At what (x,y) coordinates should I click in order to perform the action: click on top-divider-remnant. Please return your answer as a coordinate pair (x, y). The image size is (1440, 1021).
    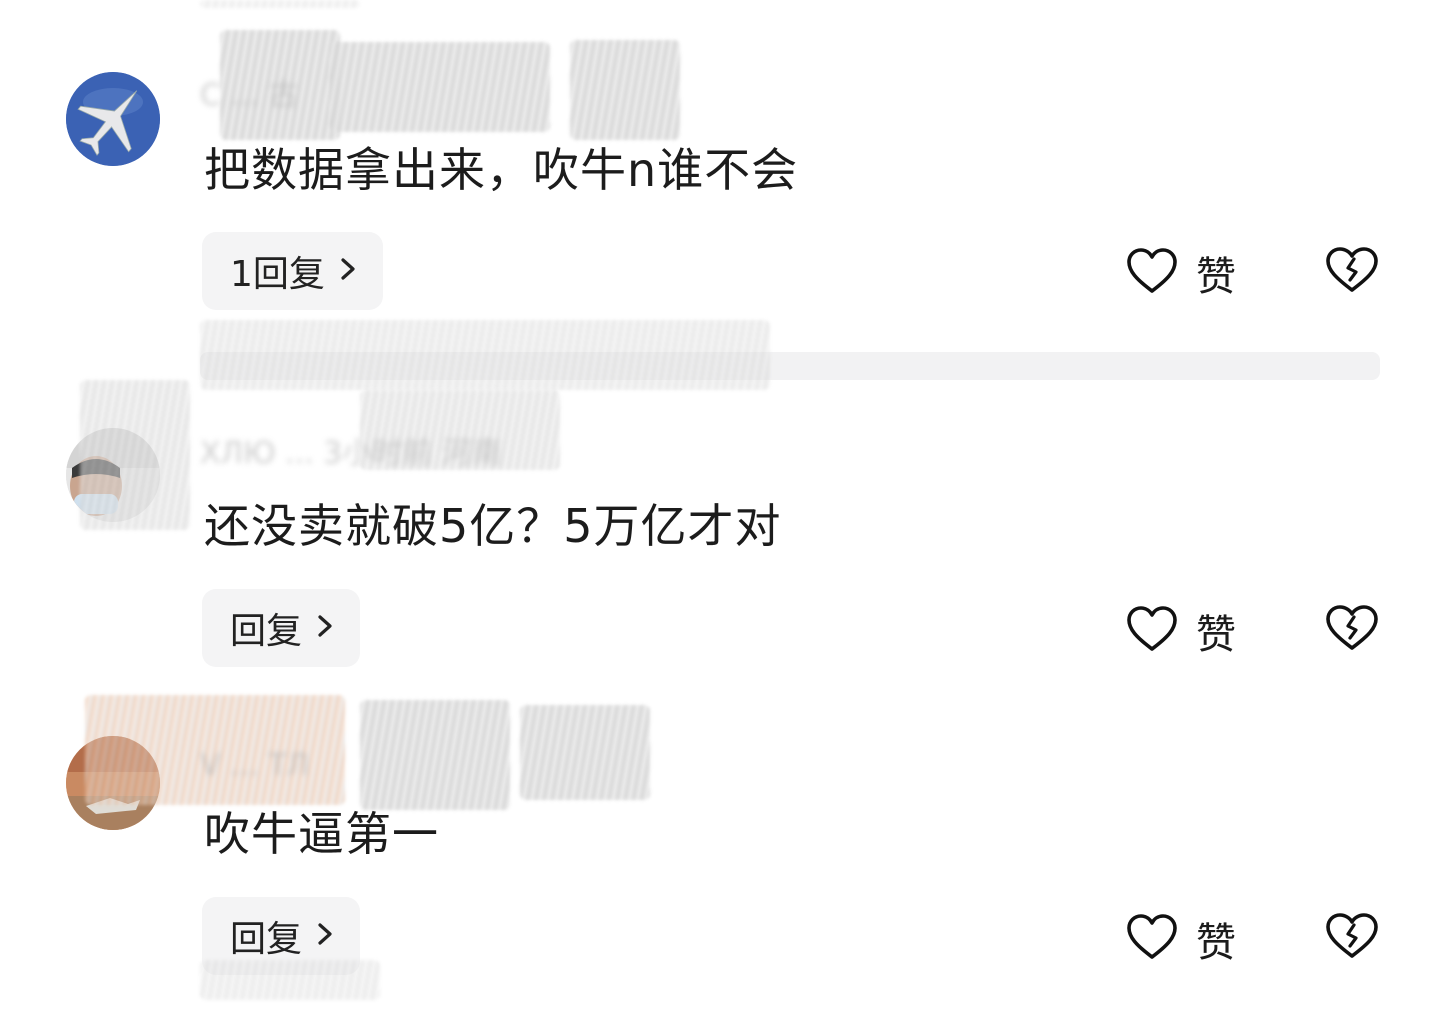
    Looking at the image, I should click on (280, 4).